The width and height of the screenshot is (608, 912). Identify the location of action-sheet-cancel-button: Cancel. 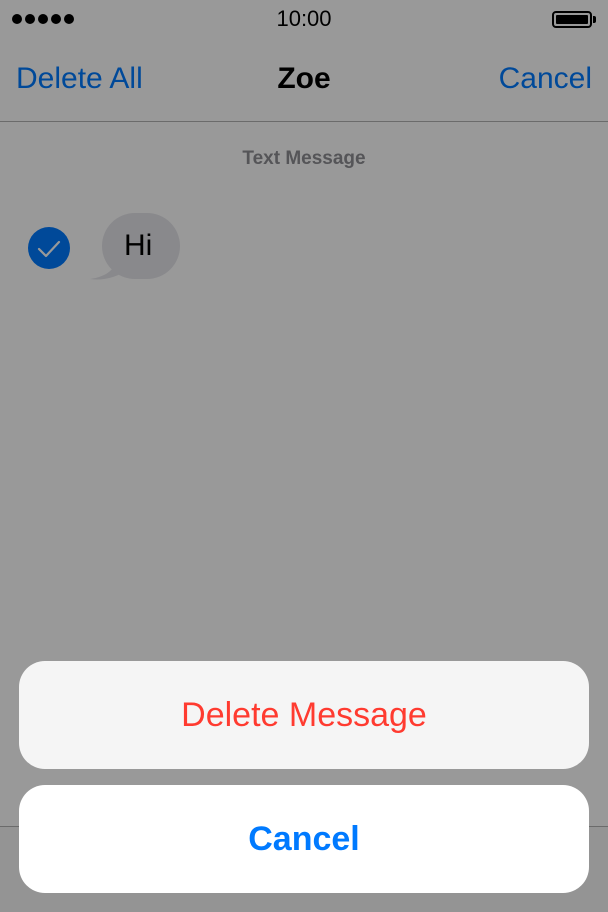
(304, 839).